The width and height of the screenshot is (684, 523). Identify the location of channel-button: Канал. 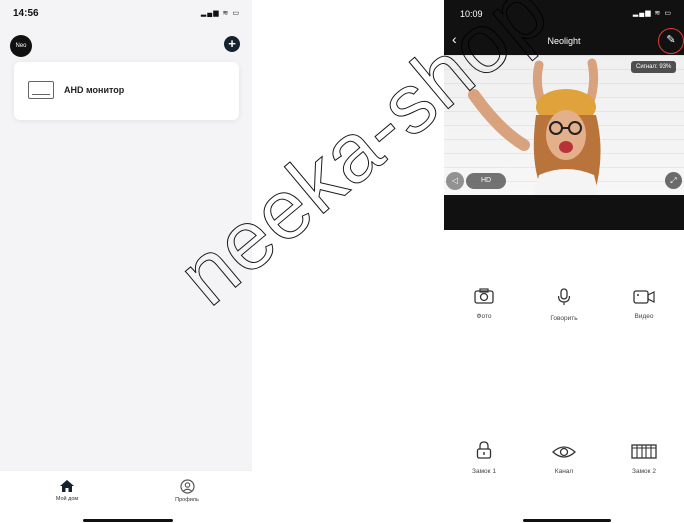
(564, 460).